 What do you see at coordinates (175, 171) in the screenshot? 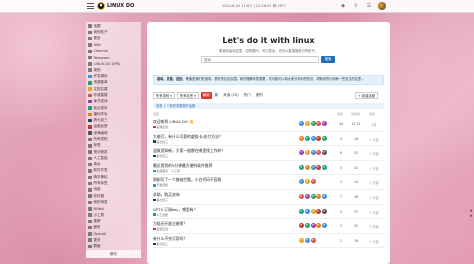
I see `tag-label: 小工具` at bounding box center [175, 171].